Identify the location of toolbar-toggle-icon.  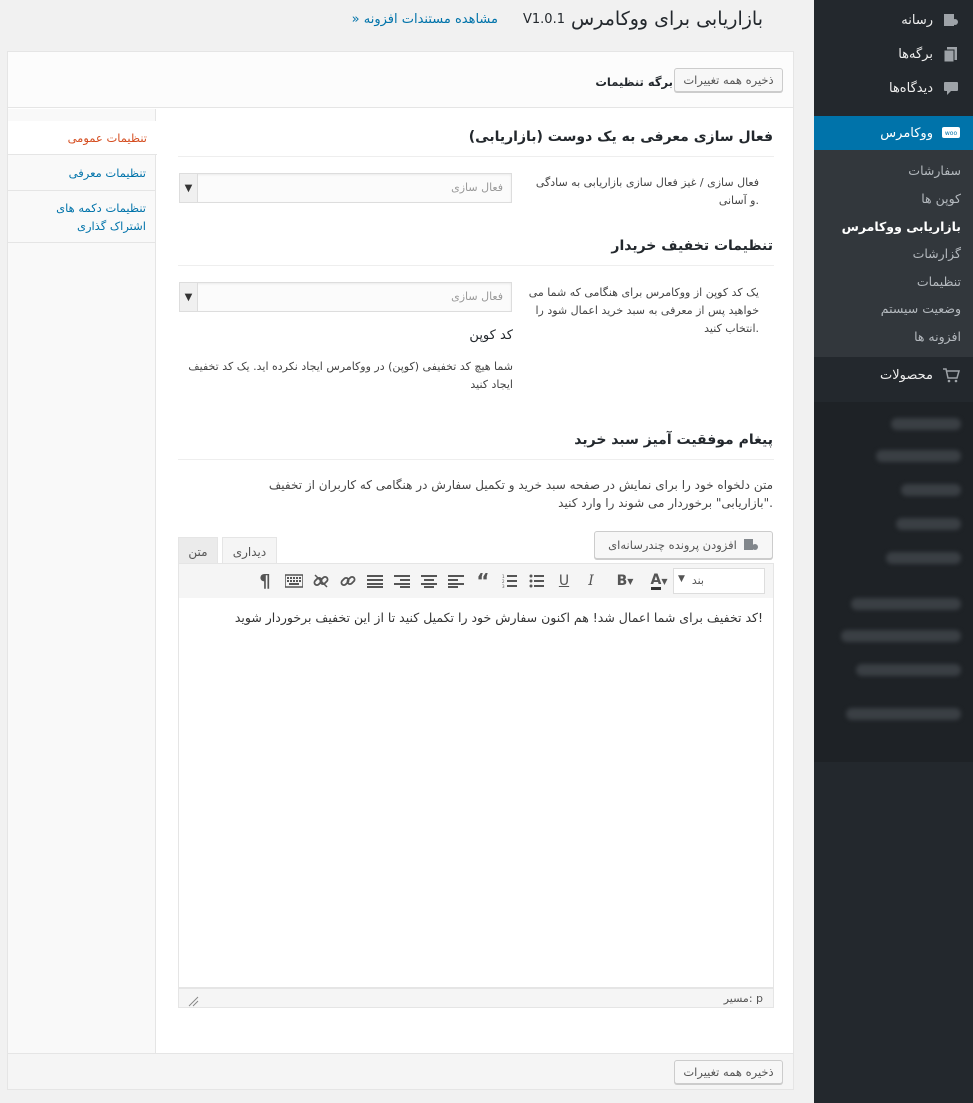
(294, 581).